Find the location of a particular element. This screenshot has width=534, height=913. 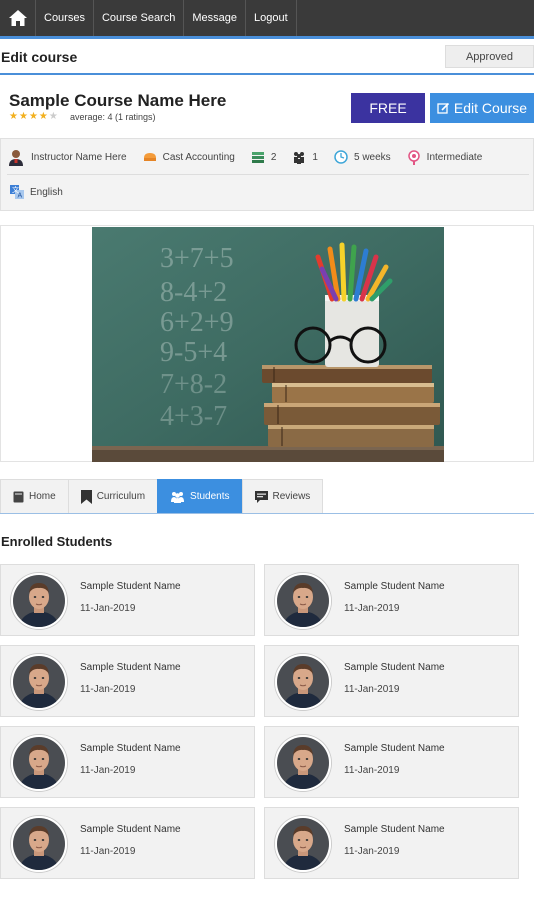

language-info: 文 A English is located at coordinates (36, 192).